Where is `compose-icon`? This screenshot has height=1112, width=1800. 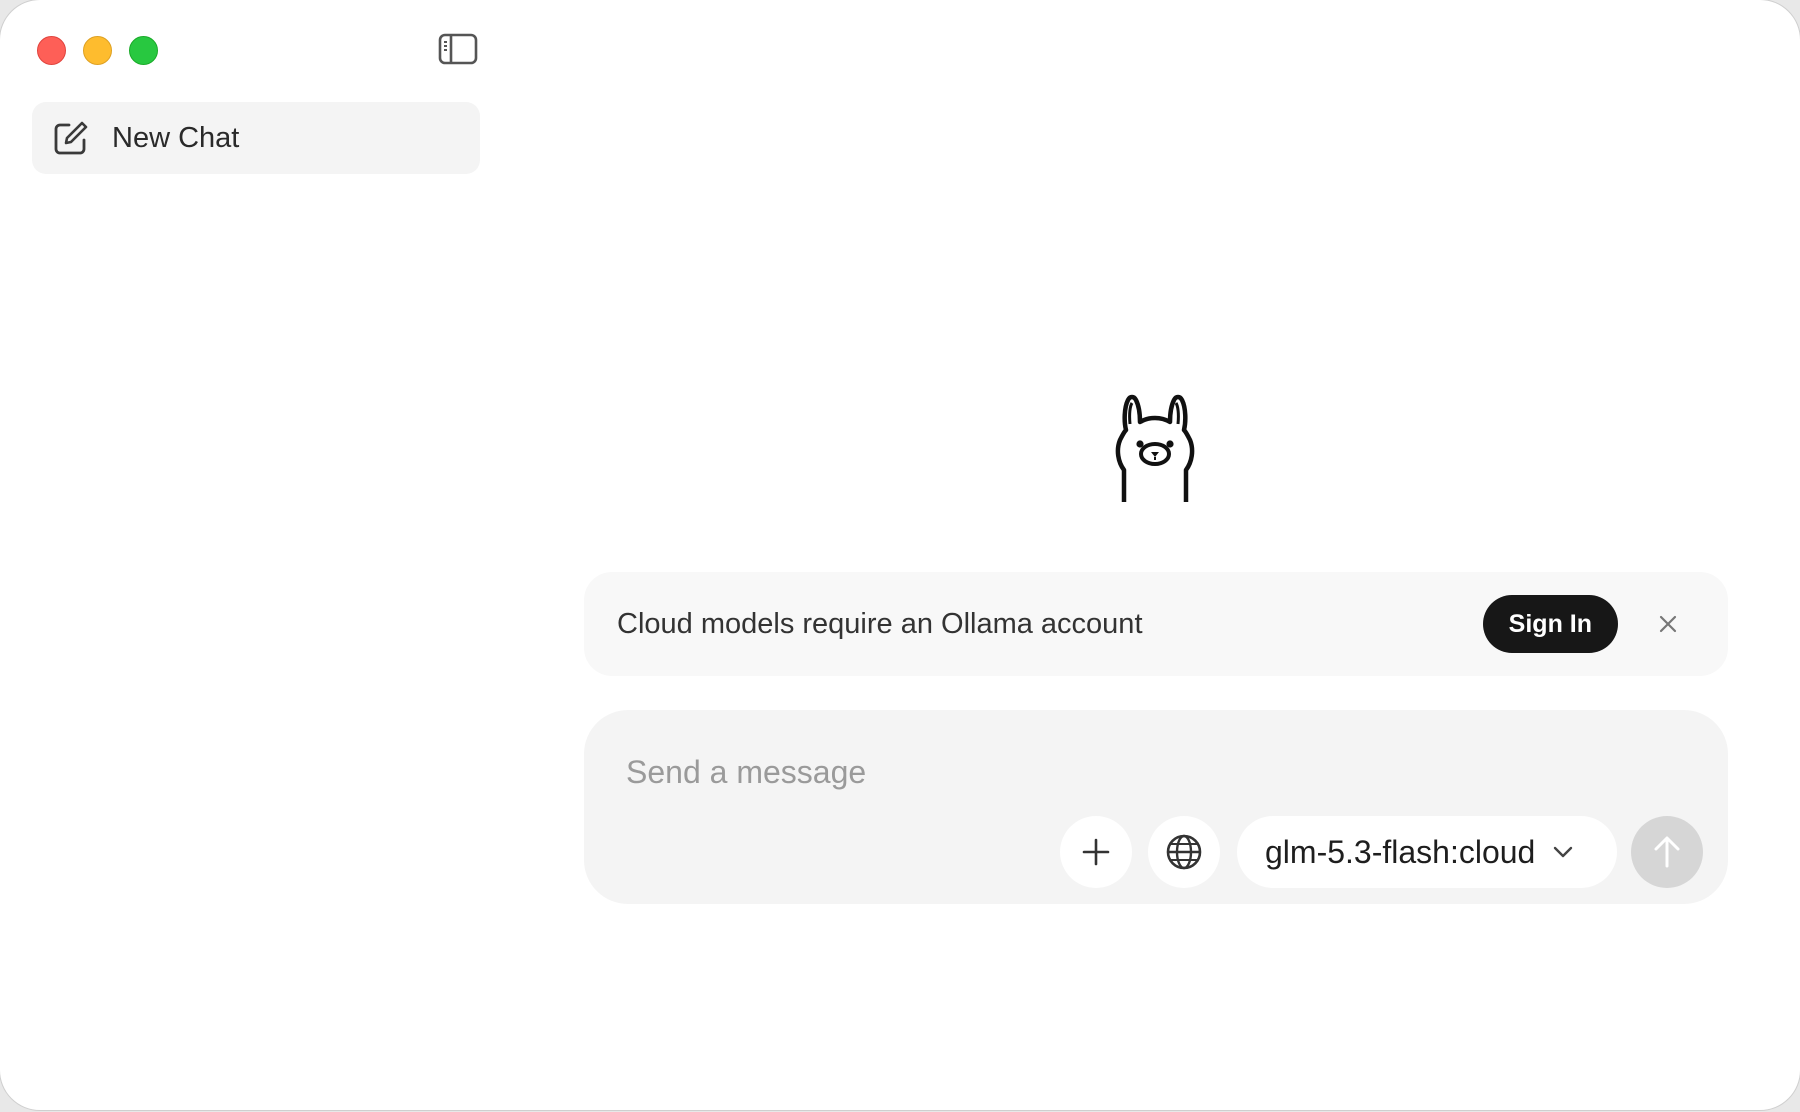 compose-icon is located at coordinates (71, 138).